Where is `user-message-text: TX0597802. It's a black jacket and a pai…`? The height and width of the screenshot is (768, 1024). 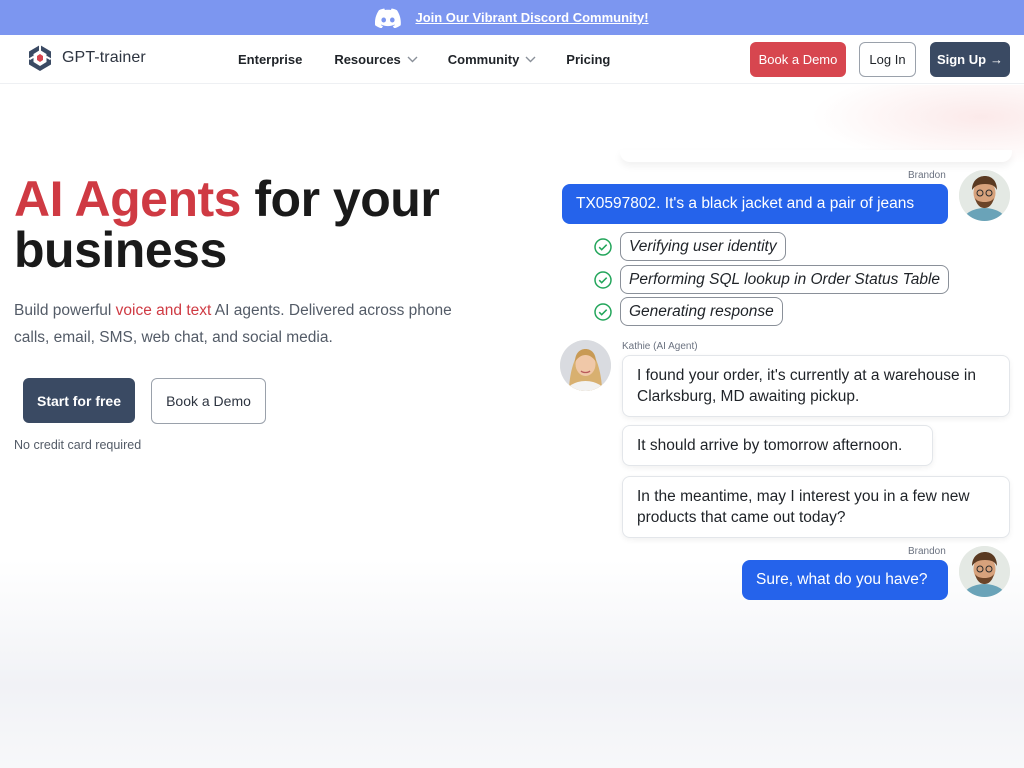 user-message-text: TX0597802. It's a black jacket and a pai… is located at coordinates (745, 203).